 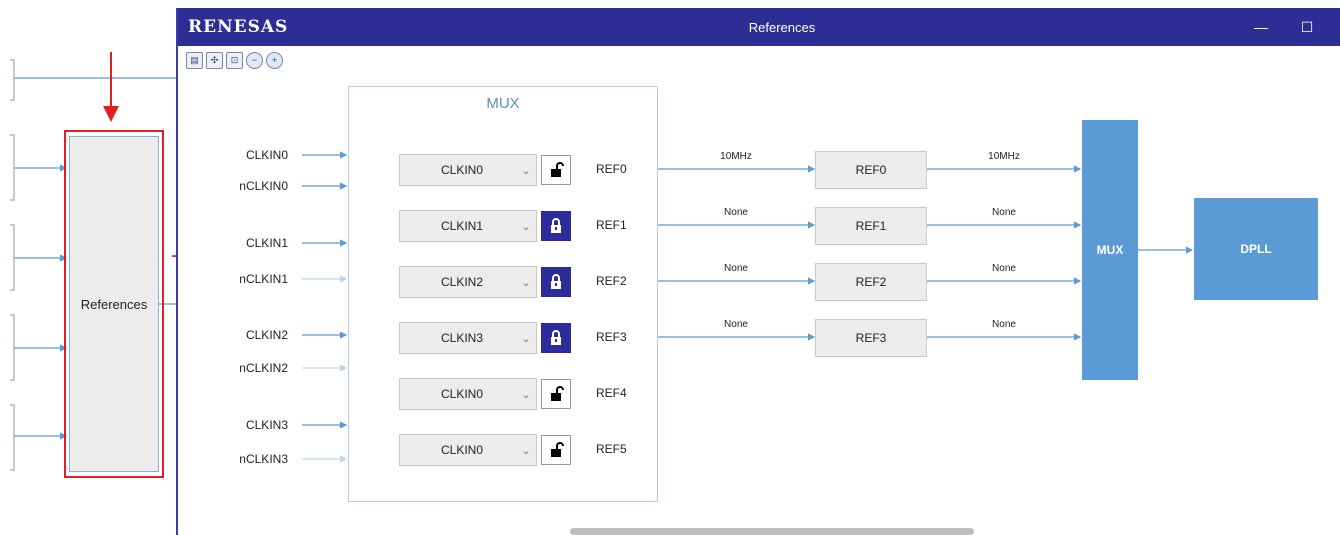 What do you see at coordinates (611, 169) in the screenshot?
I see `output-label-ref0: REF0` at bounding box center [611, 169].